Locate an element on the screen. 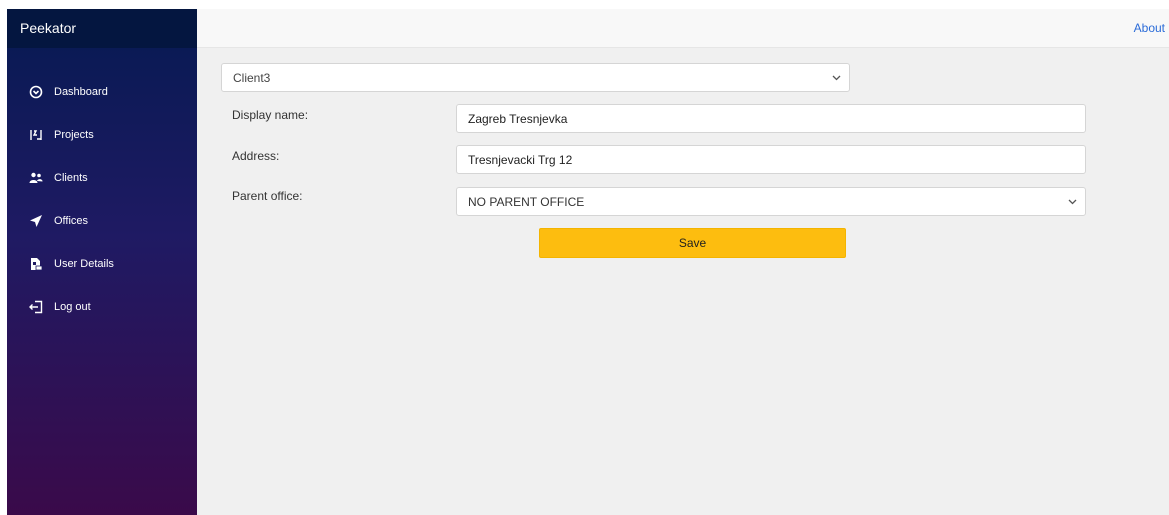 Image resolution: width=1169 pixels, height=515 pixels. user-details-icon is located at coordinates (36, 264).